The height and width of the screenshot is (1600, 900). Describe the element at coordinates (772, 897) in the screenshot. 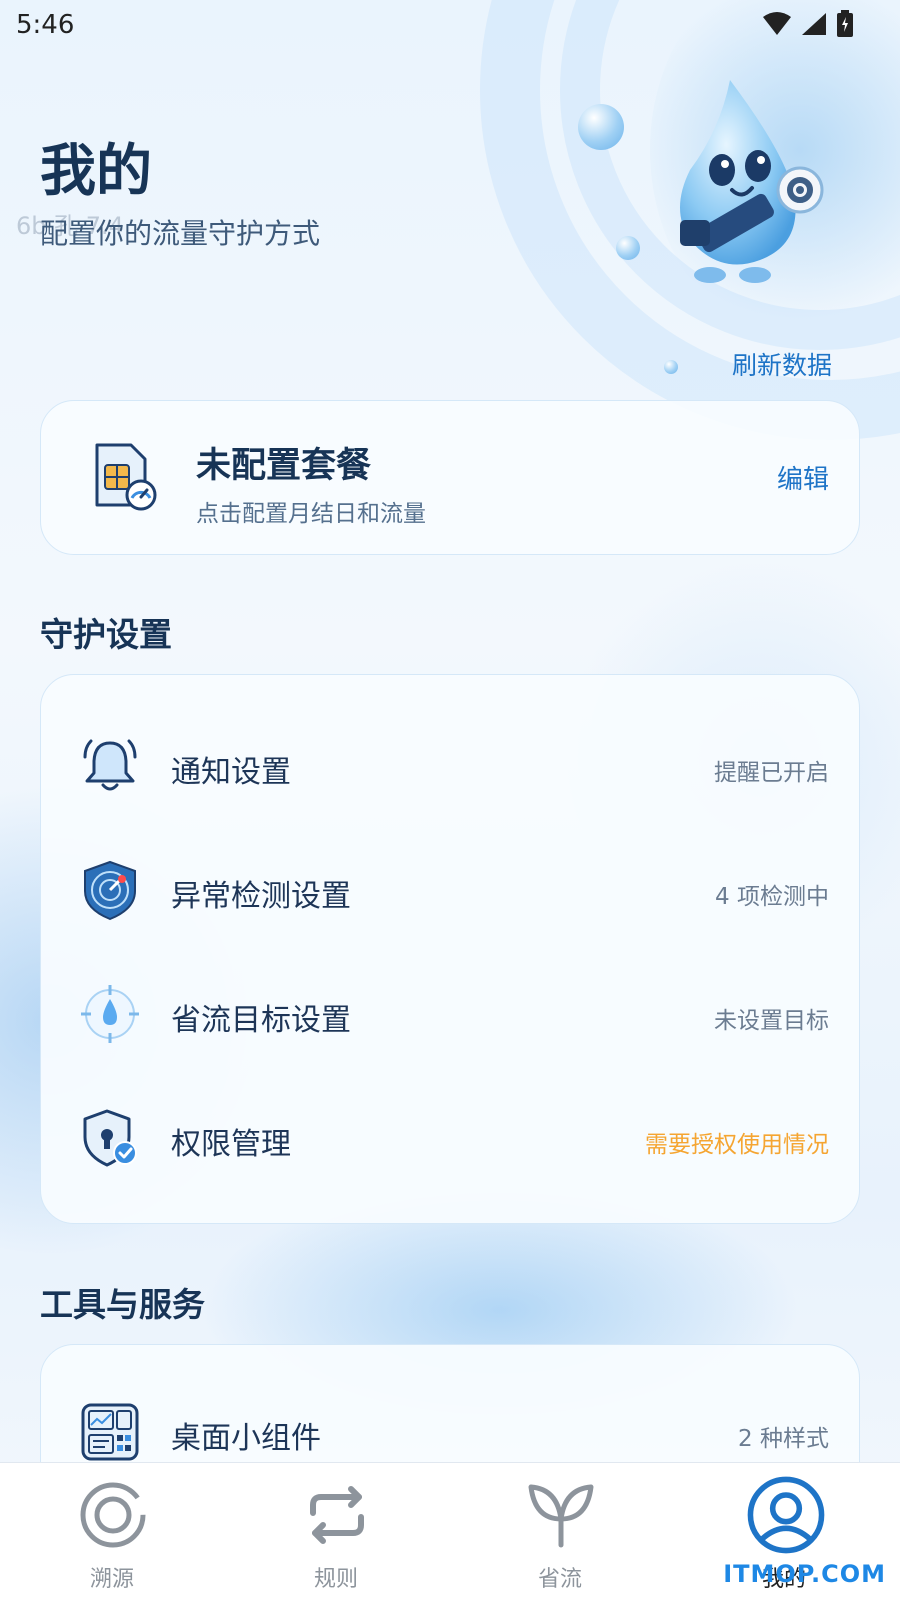

I see `settings-row-status: 4 项检测中` at that location.